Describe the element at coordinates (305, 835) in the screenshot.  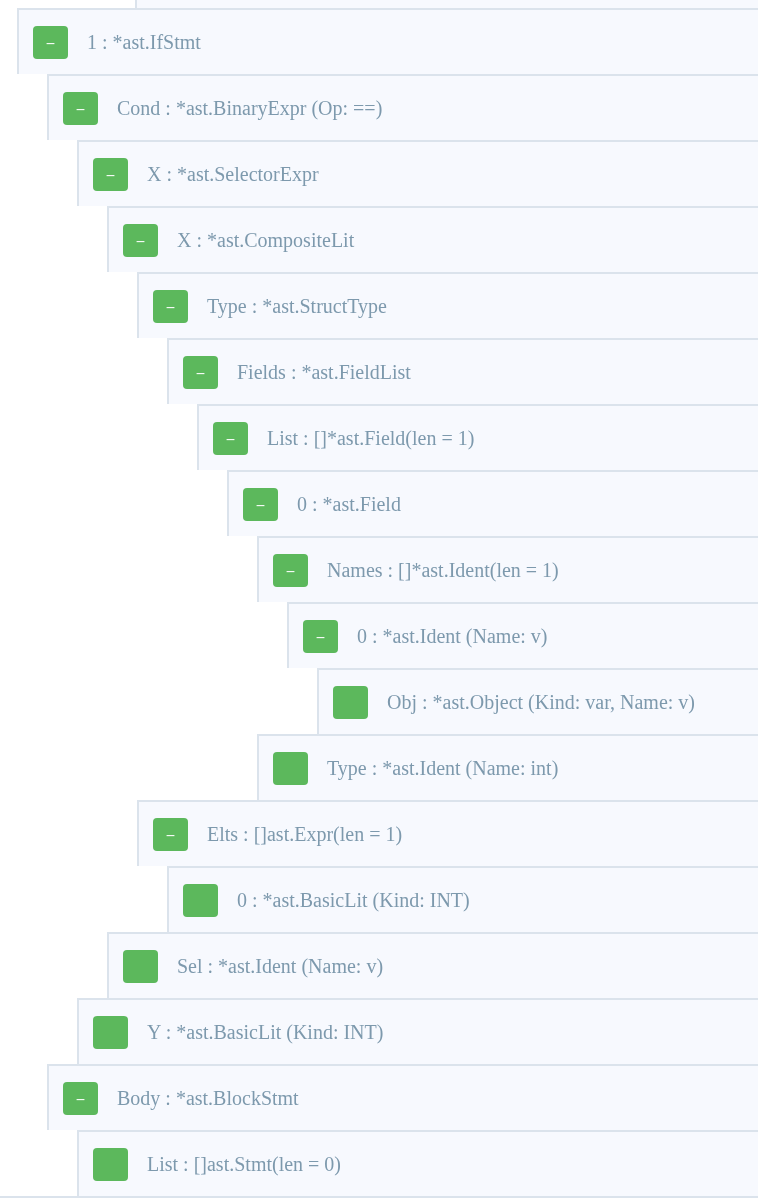
I see `node-label: Elts : []ast.Expr(len = 1)` at that location.